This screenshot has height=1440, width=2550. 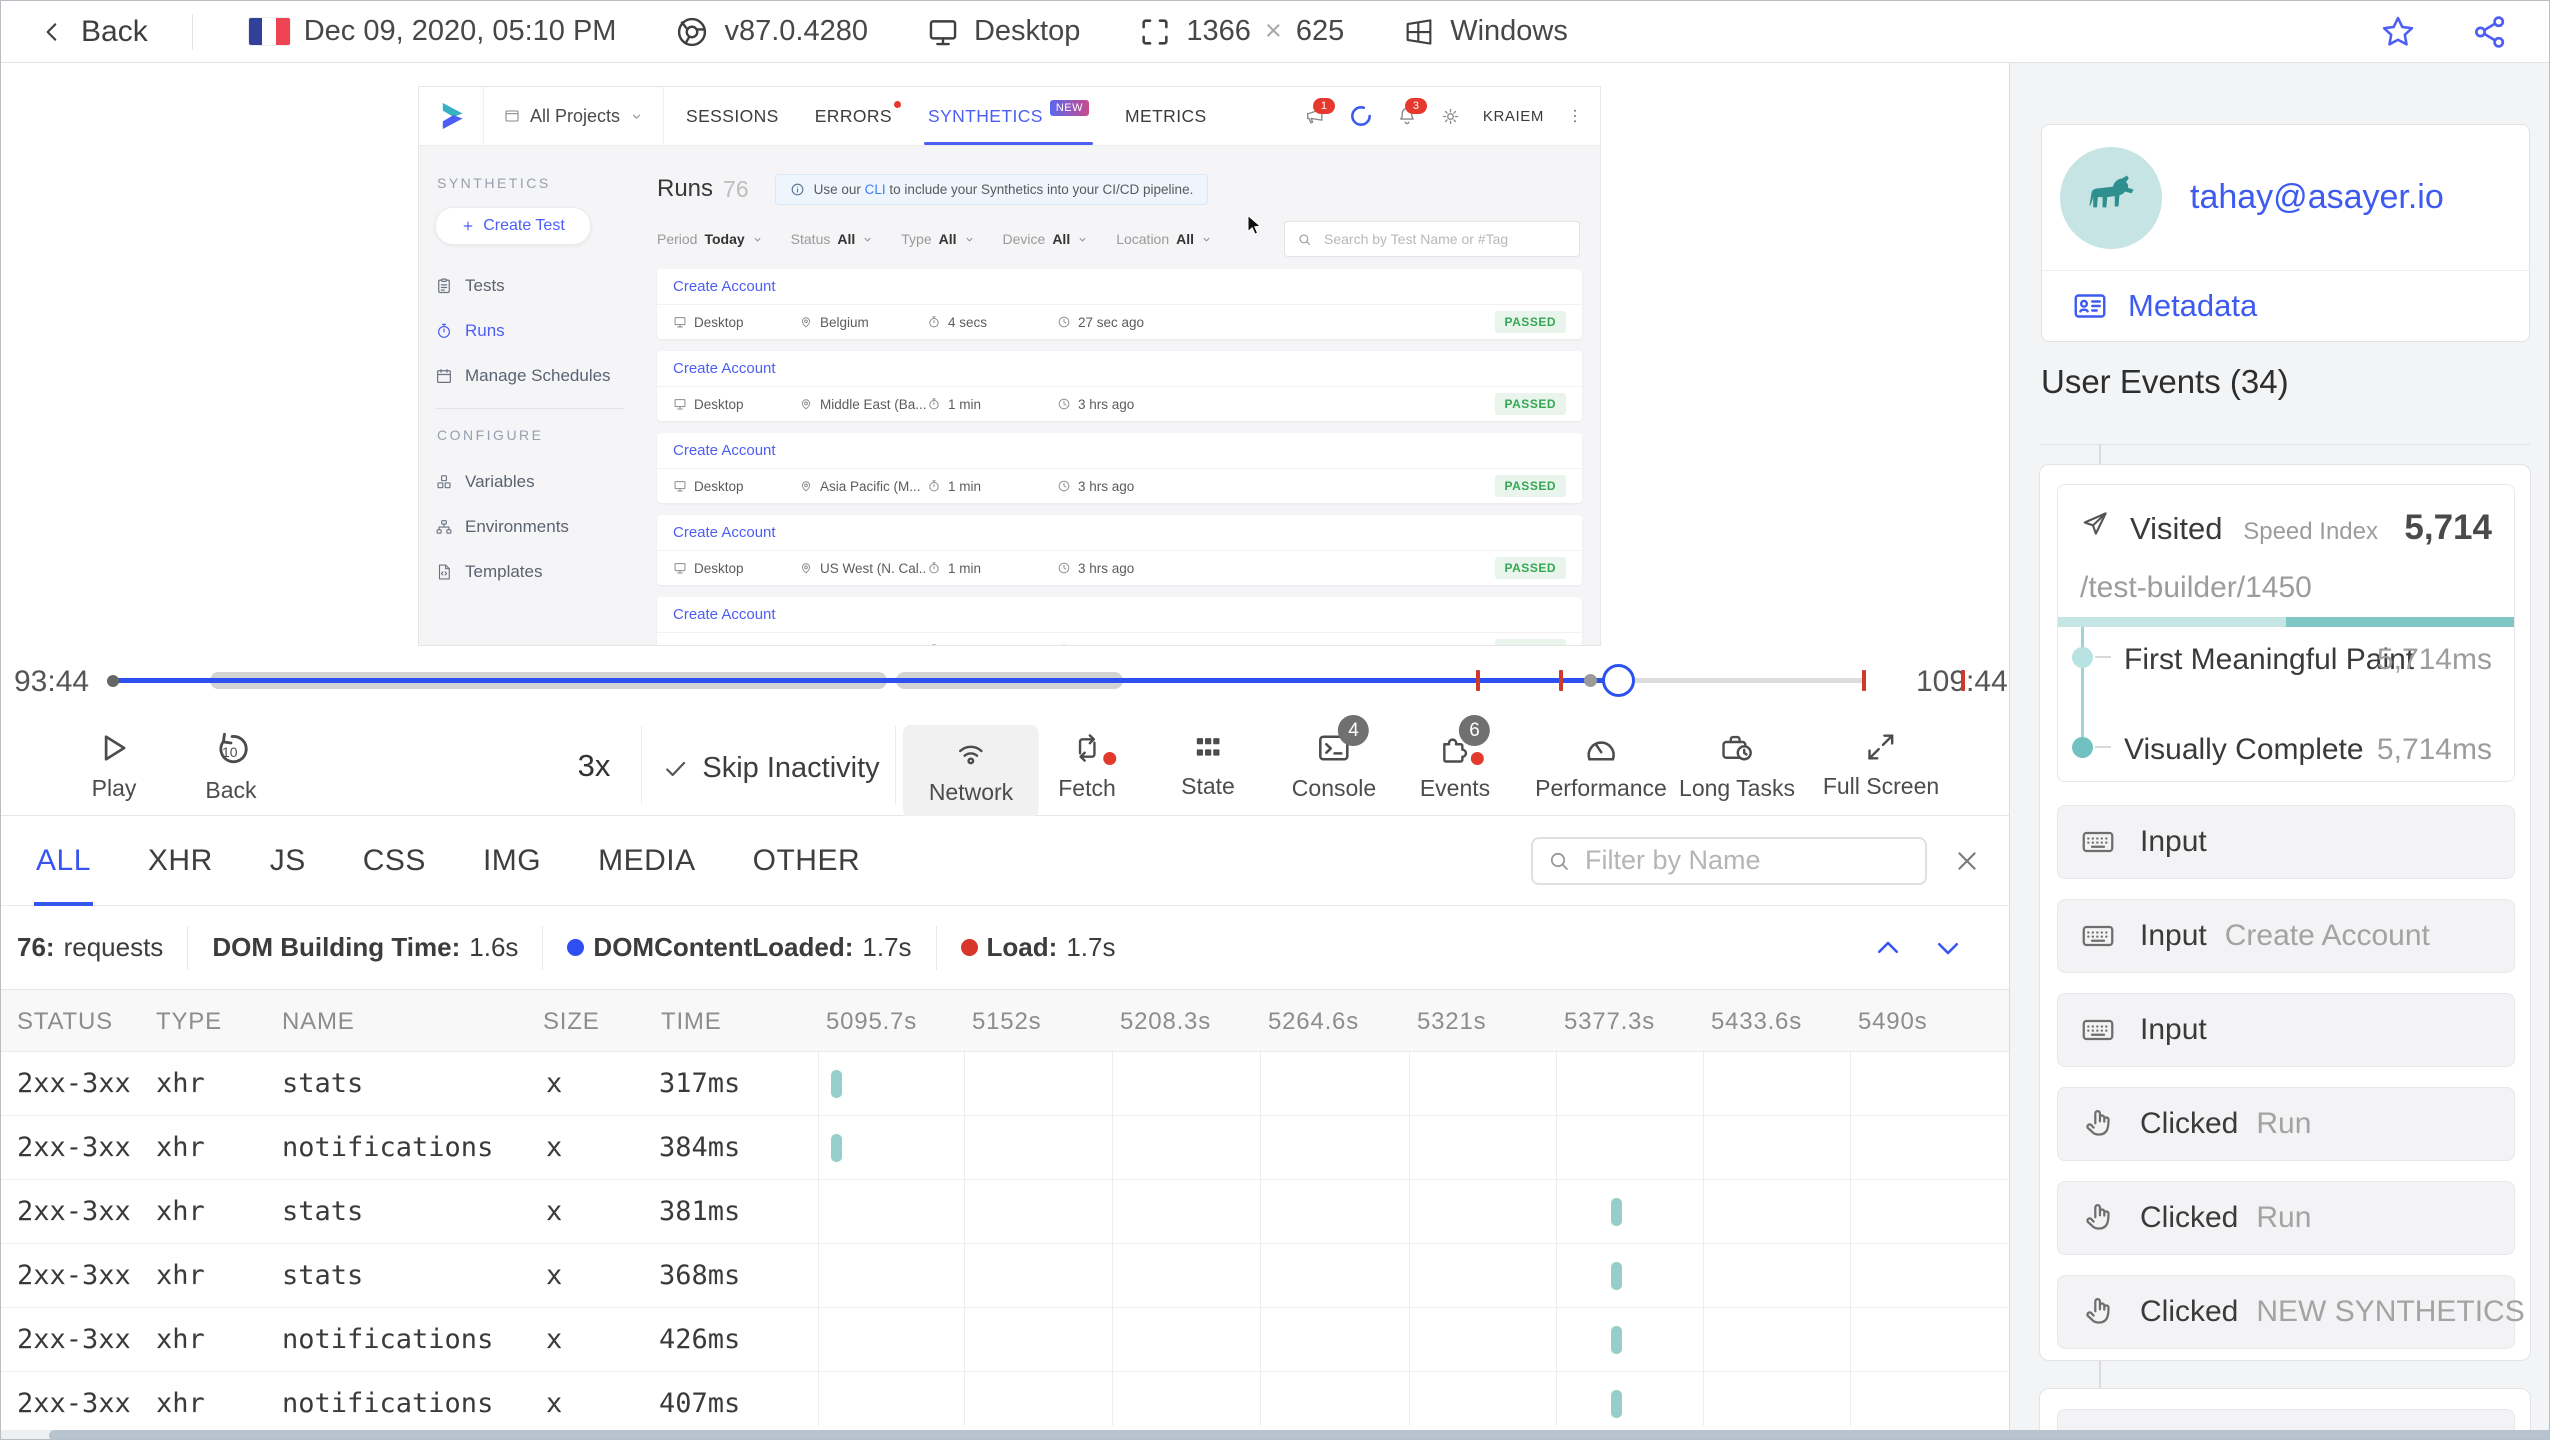 I want to click on sidebar-section-synthetics: SYNTHETICS, so click(x=494, y=183).